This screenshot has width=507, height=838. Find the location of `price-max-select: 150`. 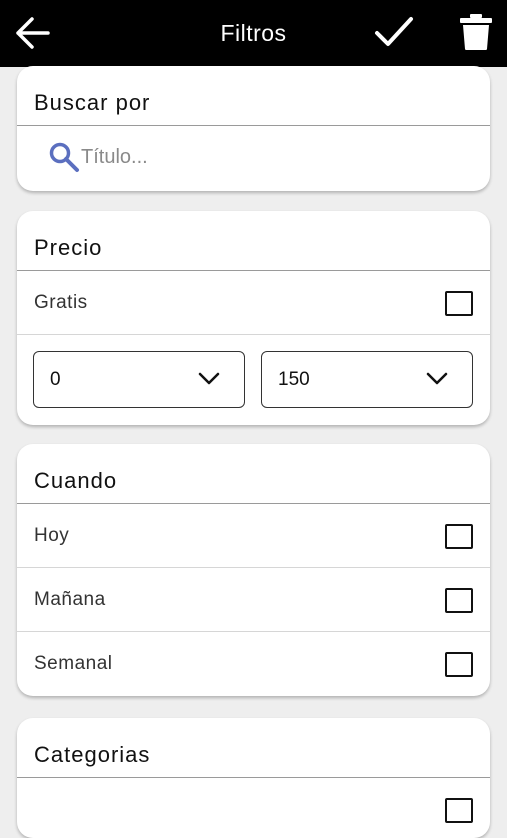

price-max-select: 150 is located at coordinates (367, 379).